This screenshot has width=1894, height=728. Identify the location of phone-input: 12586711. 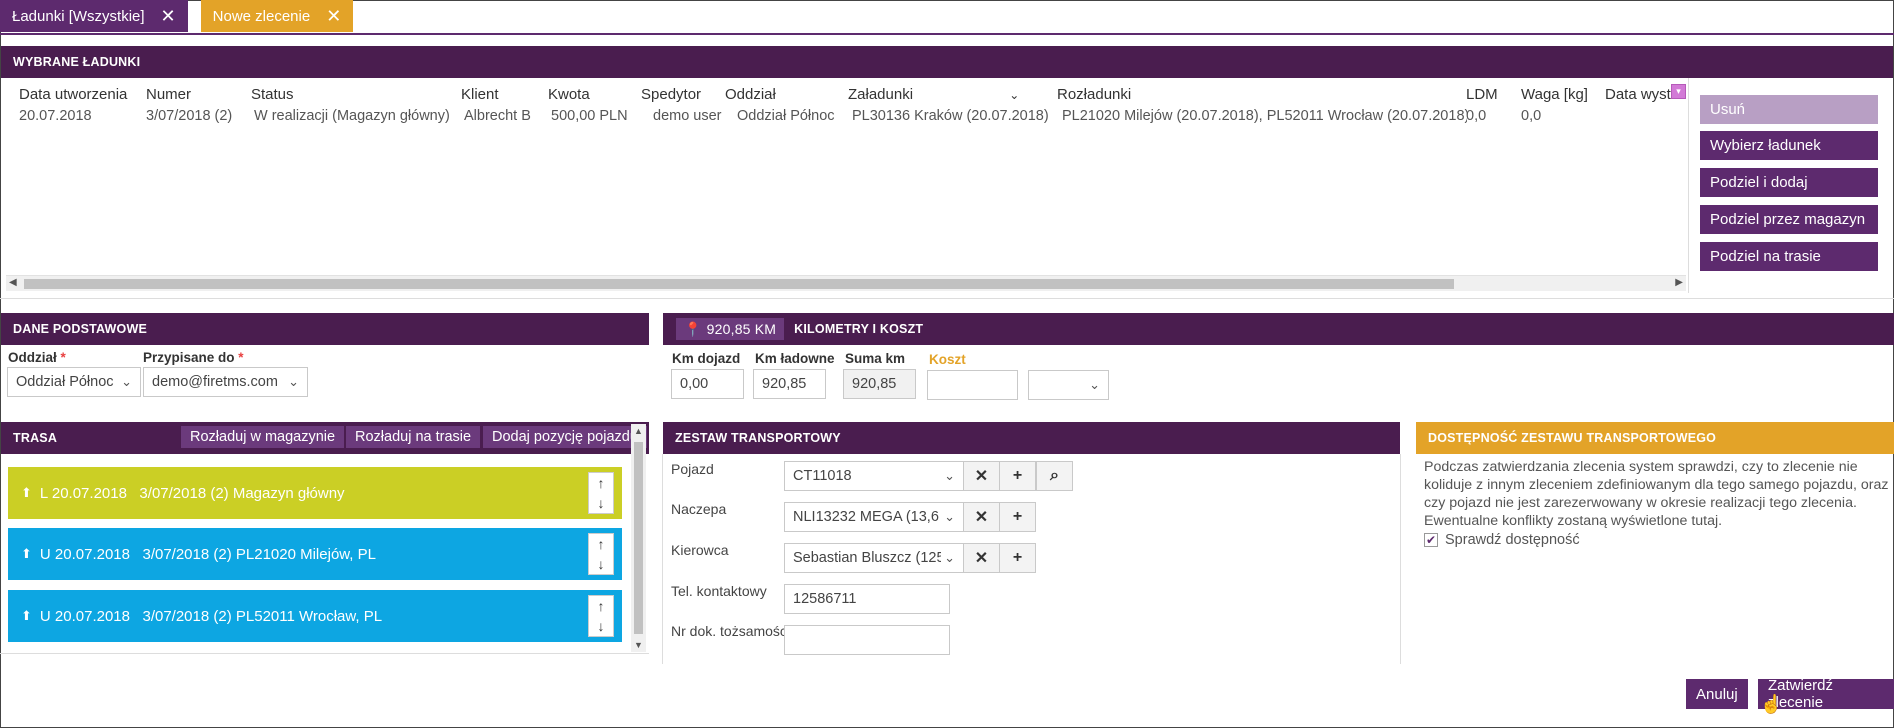
(867, 599).